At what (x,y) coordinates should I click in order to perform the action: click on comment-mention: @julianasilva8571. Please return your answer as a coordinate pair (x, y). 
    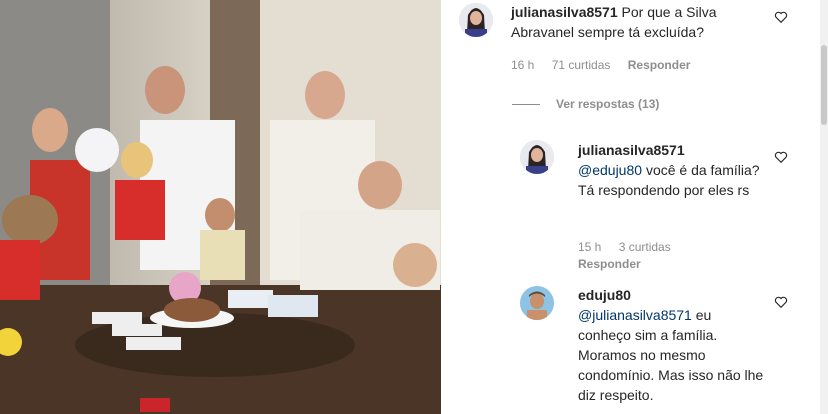
    Looking at the image, I should click on (635, 315).